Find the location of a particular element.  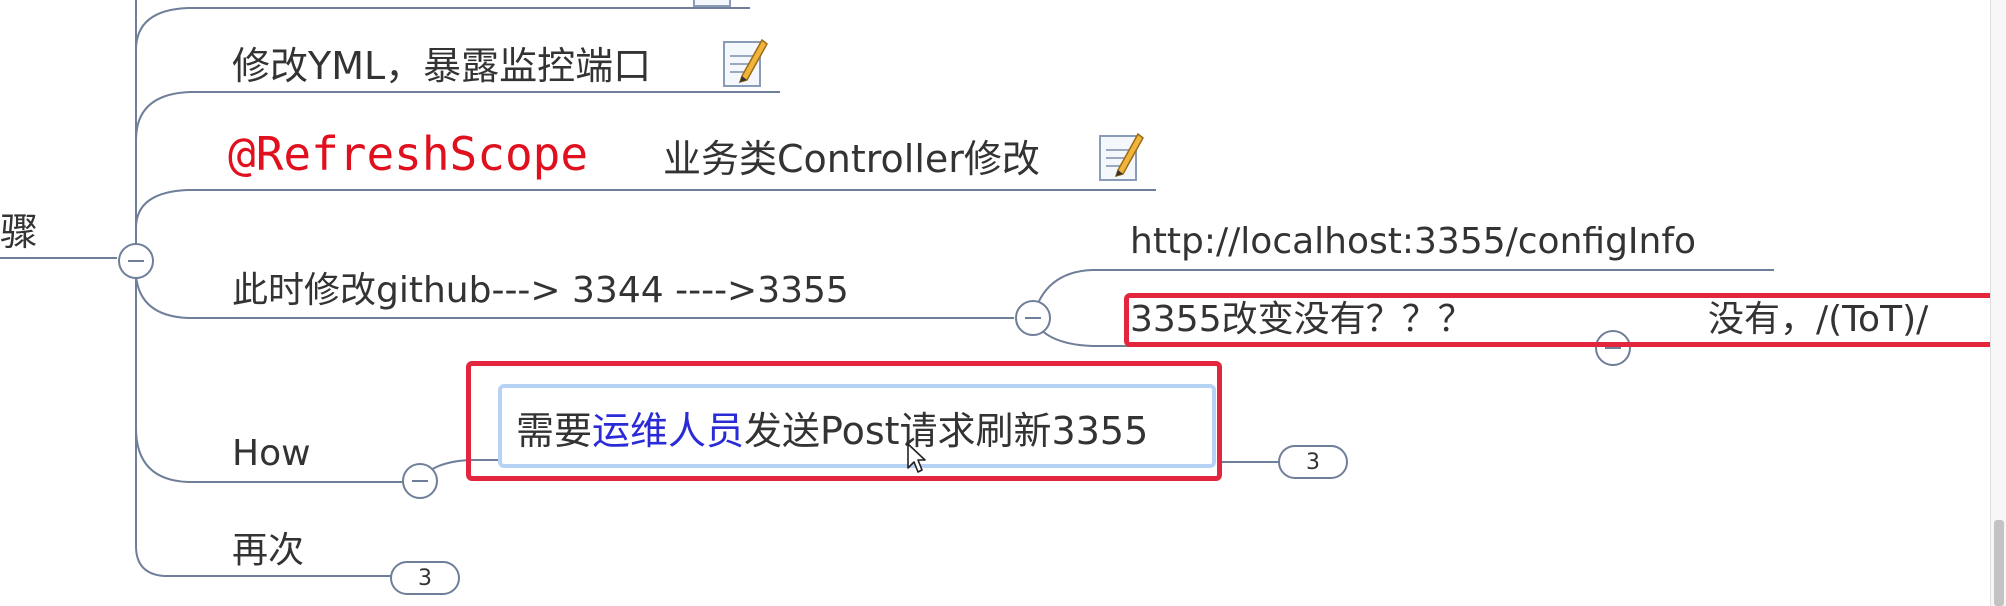

collapsed-count-badge-again: 3 is located at coordinates (425, 578).